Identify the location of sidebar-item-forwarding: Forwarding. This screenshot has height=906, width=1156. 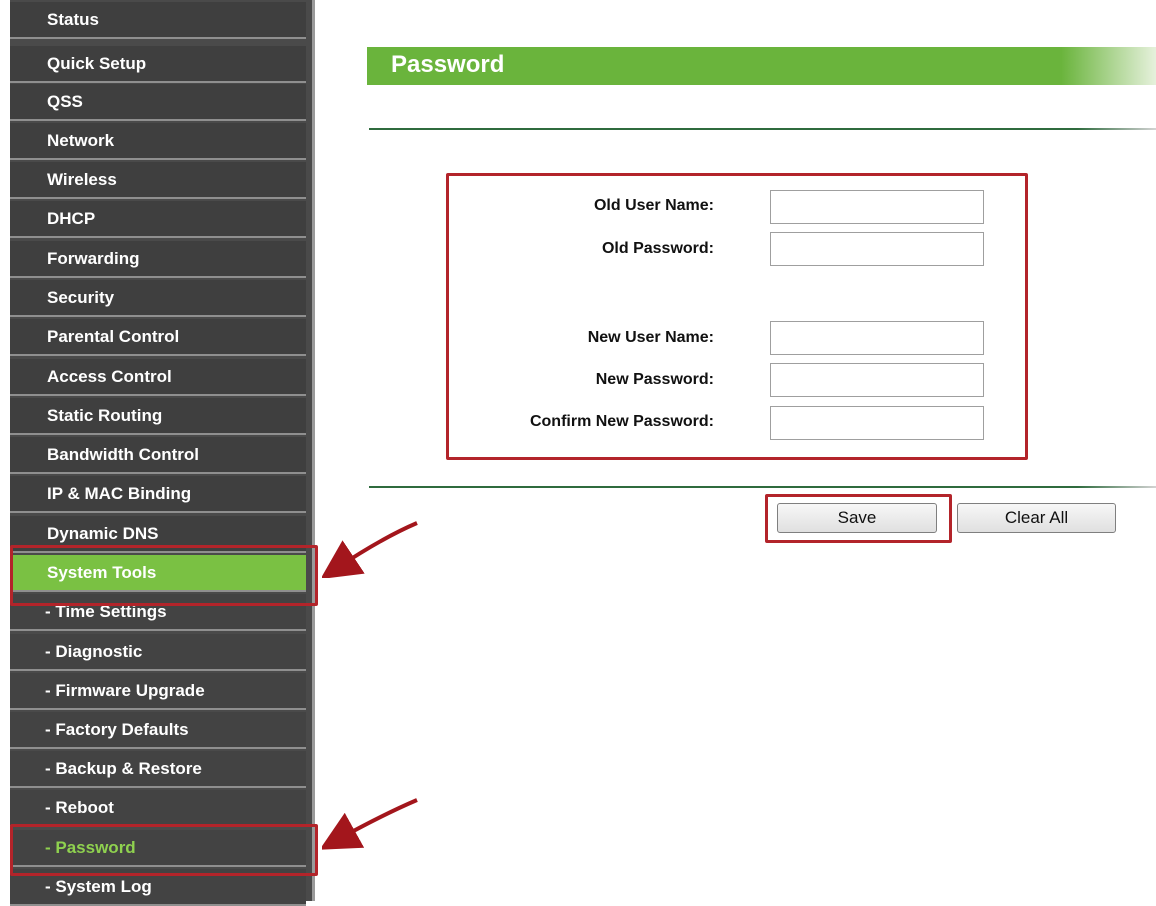
(158, 259).